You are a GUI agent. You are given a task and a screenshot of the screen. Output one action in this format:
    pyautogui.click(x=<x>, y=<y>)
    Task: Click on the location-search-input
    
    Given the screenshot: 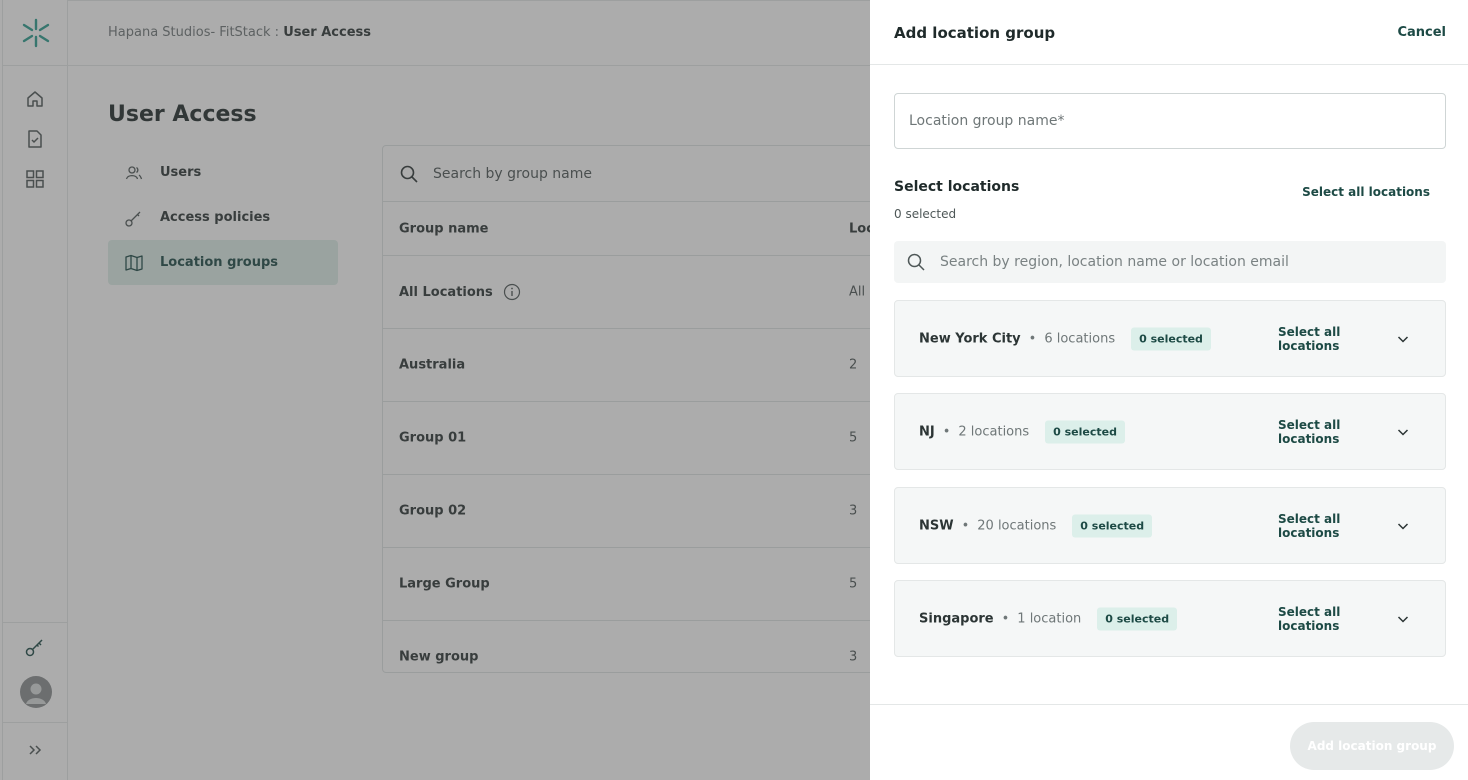 What is the action you would take?
    pyautogui.click(x=1180, y=262)
    